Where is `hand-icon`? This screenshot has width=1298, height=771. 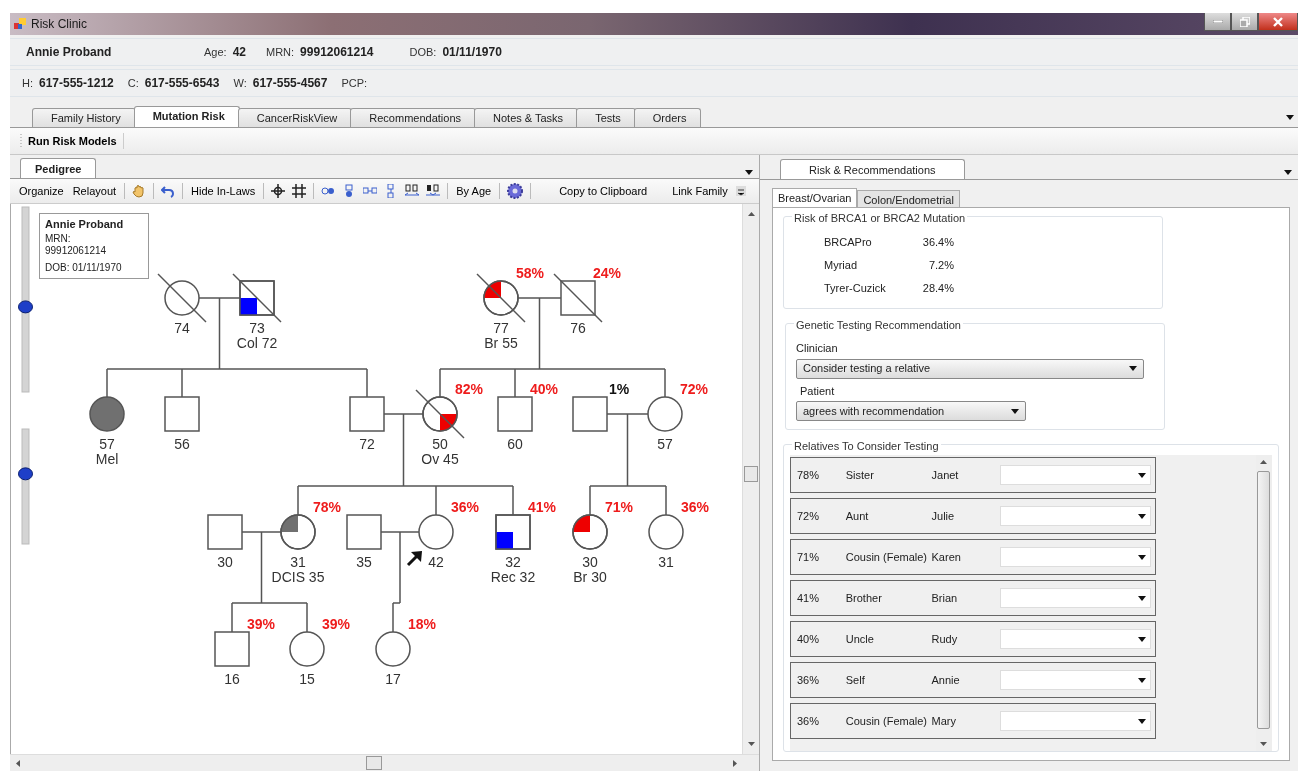 hand-icon is located at coordinates (139, 191).